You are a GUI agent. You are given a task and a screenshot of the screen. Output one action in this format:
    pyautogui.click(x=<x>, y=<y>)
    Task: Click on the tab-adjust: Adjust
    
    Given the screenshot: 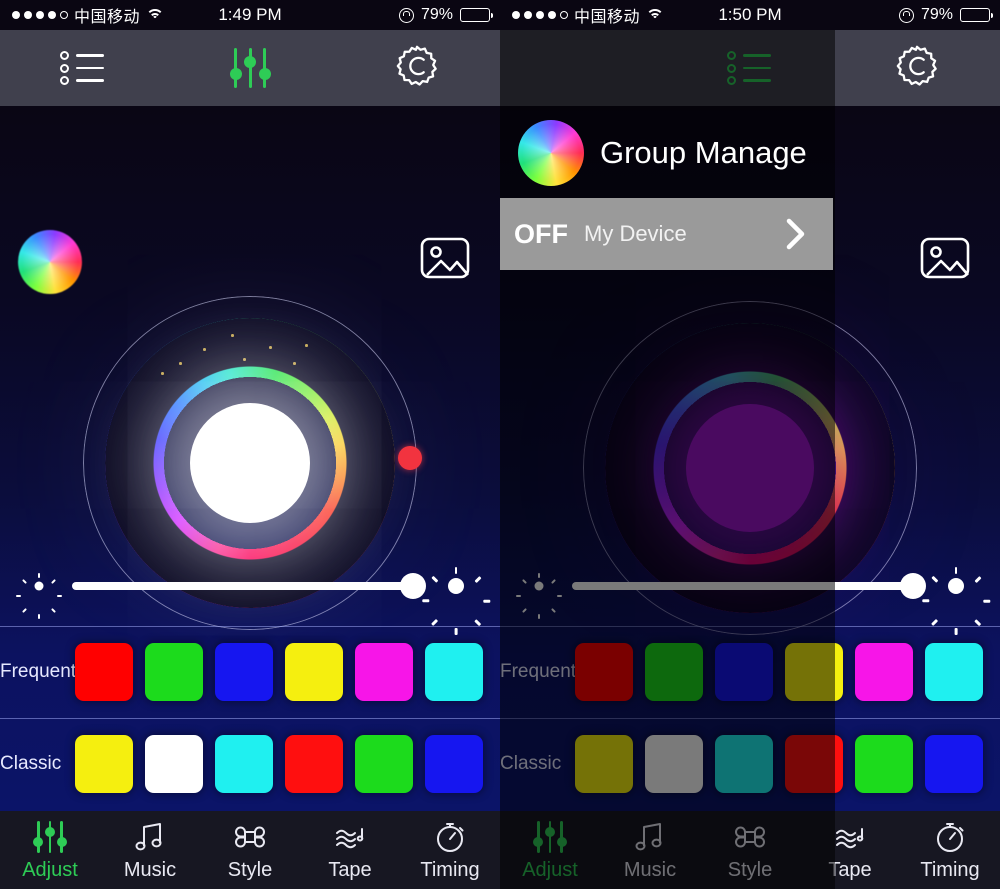 What is the action you would take?
    pyautogui.click(x=50, y=848)
    